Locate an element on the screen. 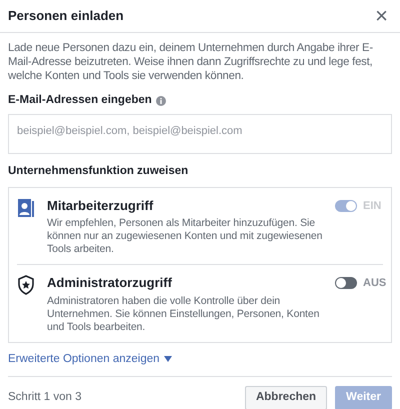 This screenshot has height=409, width=400. advanced-options-link: Erweiterte Optionen anzeigen is located at coordinates (90, 359).